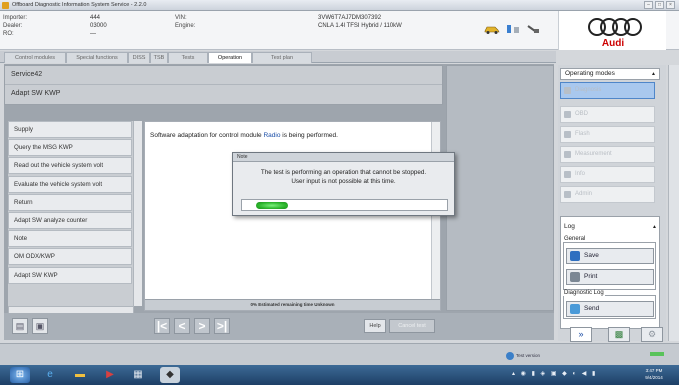  What do you see at coordinates (590, 73) in the screenshot?
I see `operating-modes-title: Operating modes` at bounding box center [590, 73].